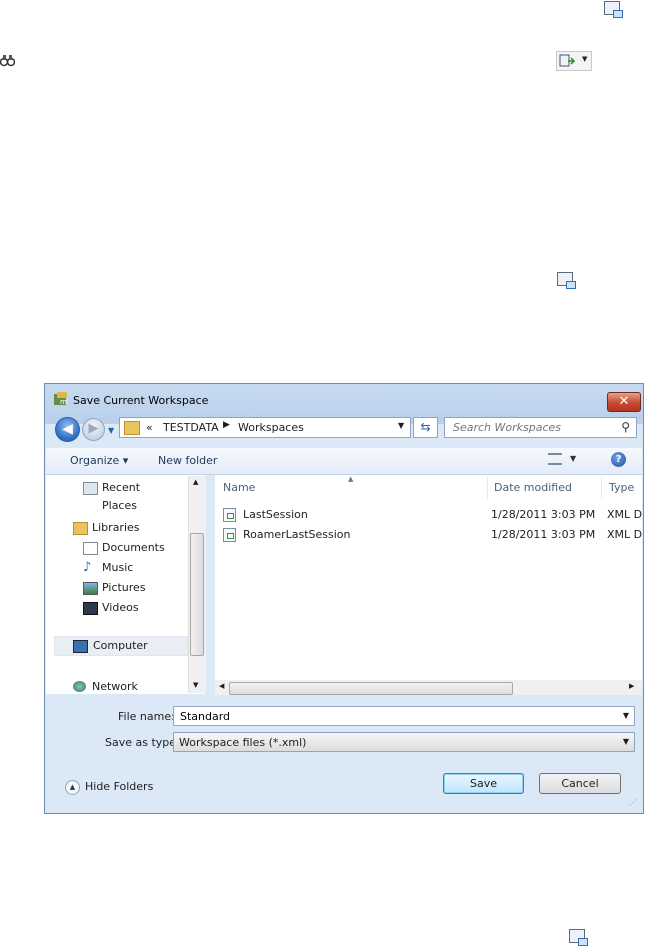  Describe the element at coordinates (404, 742) in the screenshot. I see `save-as-type-select: Workspace files (*.xml) ▼` at that location.